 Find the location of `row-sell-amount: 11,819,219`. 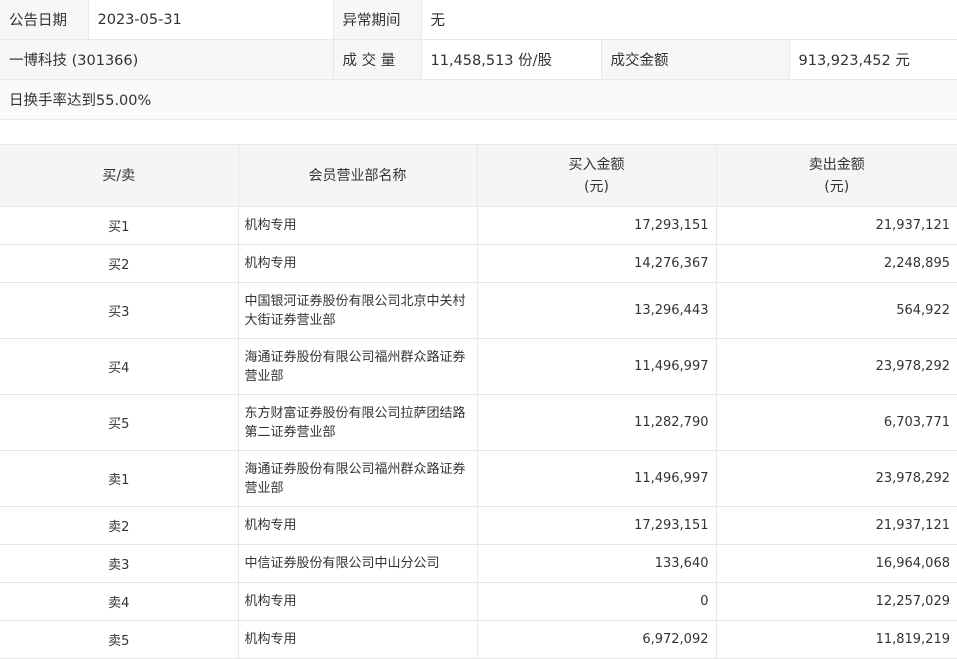

row-sell-amount: 11,819,219 is located at coordinates (836, 639).